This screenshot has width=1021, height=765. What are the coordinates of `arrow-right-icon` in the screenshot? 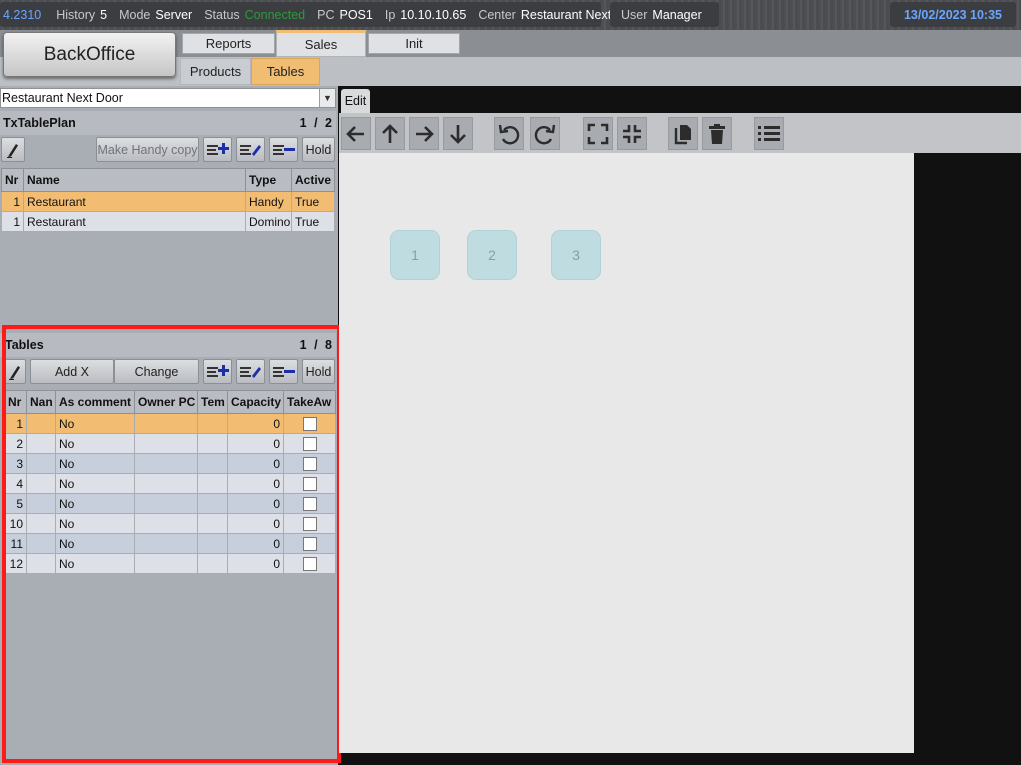 It's located at (425, 133).